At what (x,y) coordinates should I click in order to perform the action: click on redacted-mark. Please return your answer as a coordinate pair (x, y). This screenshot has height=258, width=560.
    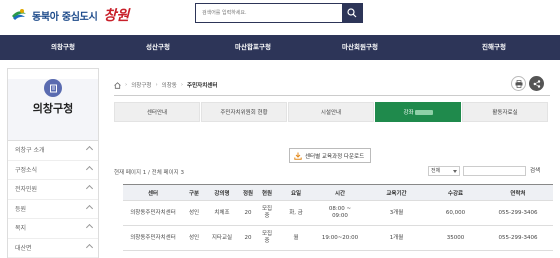
    Looking at the image, I should click on (423, 112).